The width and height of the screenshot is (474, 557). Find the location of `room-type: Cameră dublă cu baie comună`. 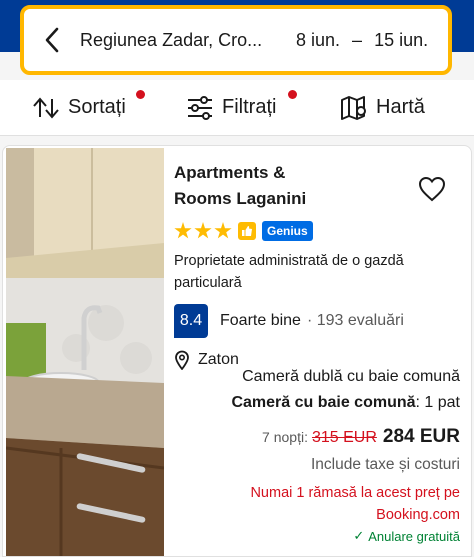

room-type: Cameră dublă cu baie comună is located at coordinates (351, 376).